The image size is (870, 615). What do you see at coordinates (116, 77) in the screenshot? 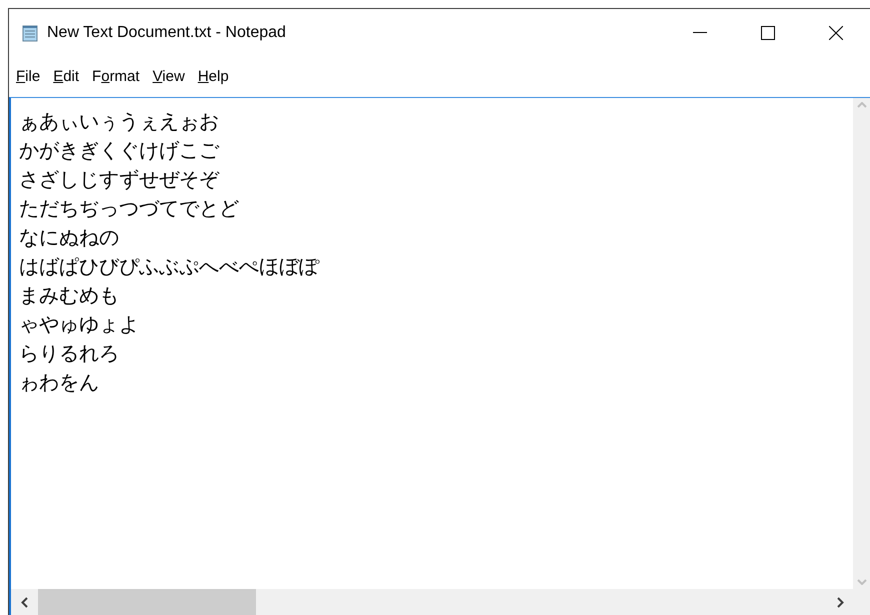
I see `menu-item: Format` at bounding box center [116, 77].